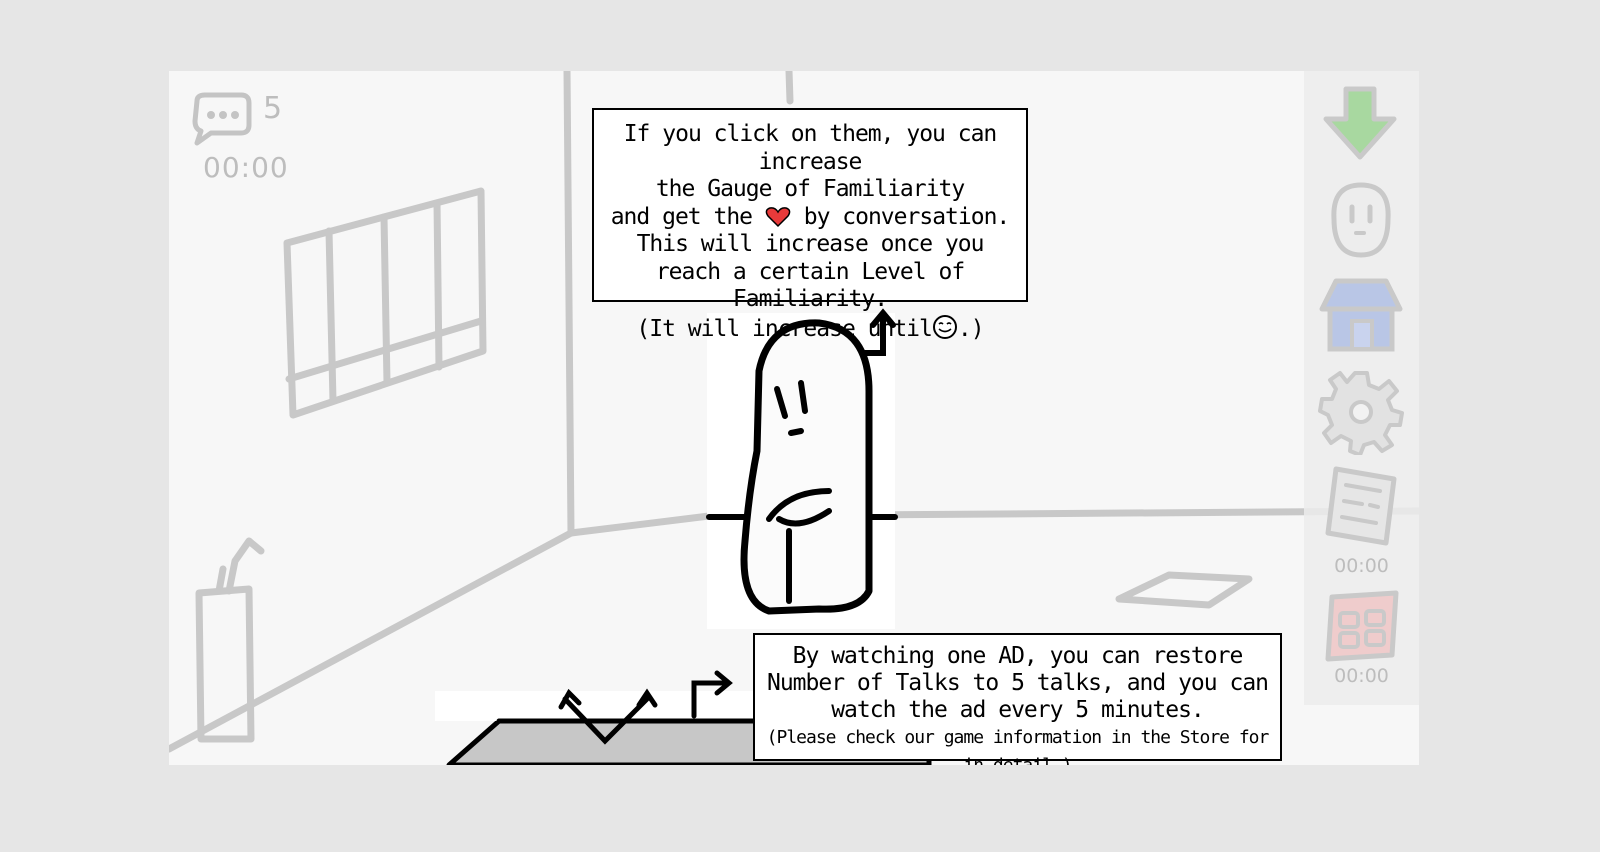 Image resolution: width=1600 pixels, height=852 pixels. What do you see at coordinates (810, 244) in the screenshot?
I see `tip-line: This will increase once you` at bounding box center [810, 244].